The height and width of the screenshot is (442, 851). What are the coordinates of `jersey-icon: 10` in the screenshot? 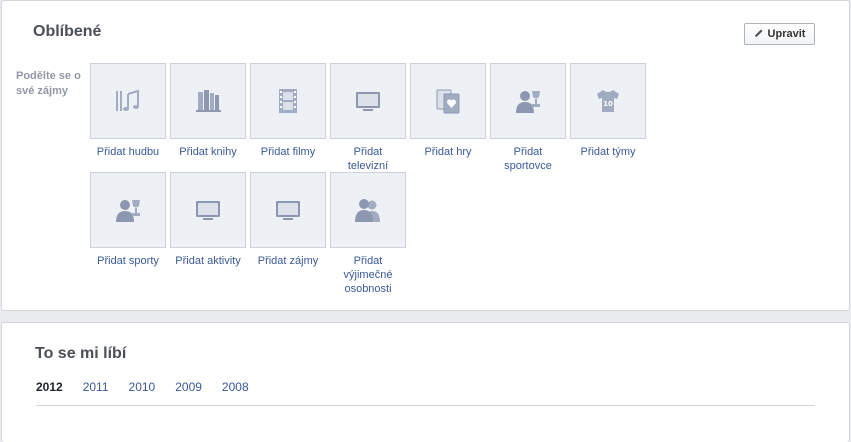 It's located at (608, 101).